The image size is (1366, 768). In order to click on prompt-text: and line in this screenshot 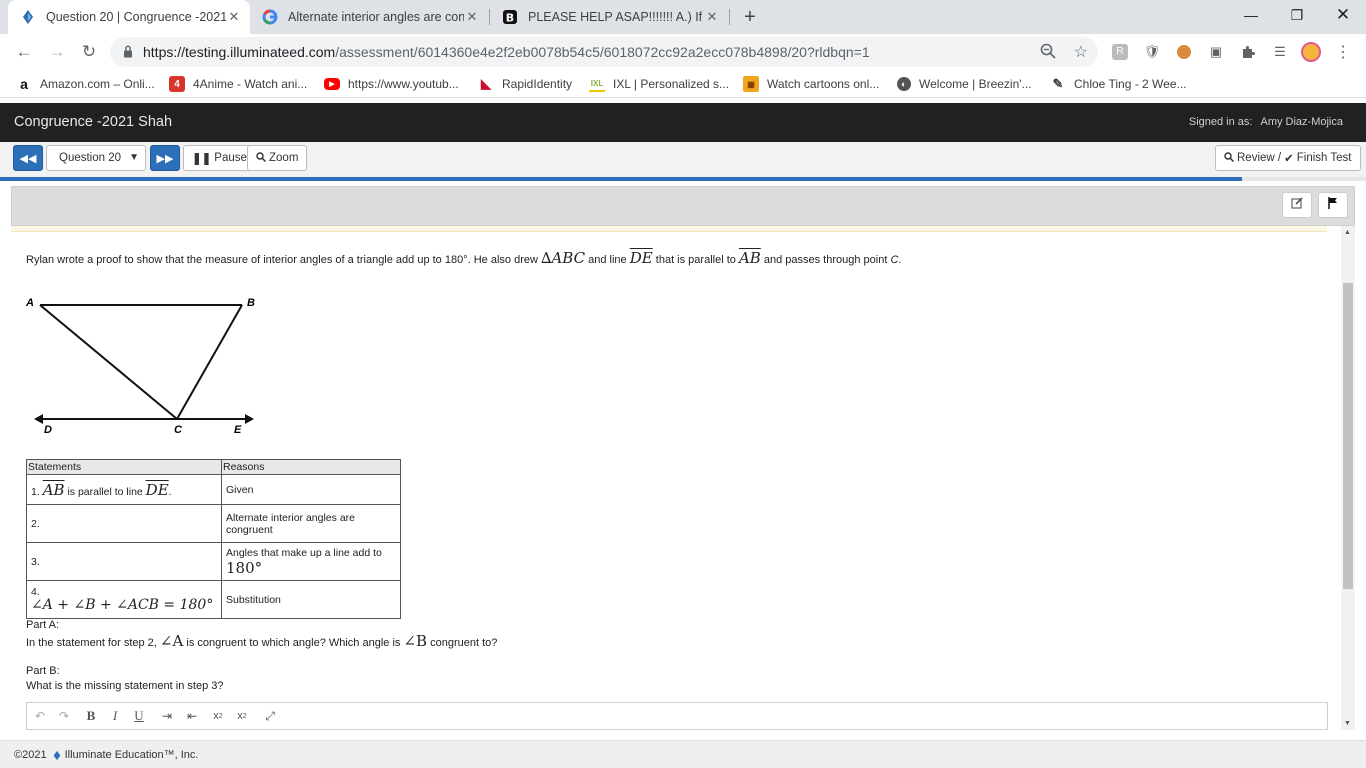, I will do `click(607, 260)`.